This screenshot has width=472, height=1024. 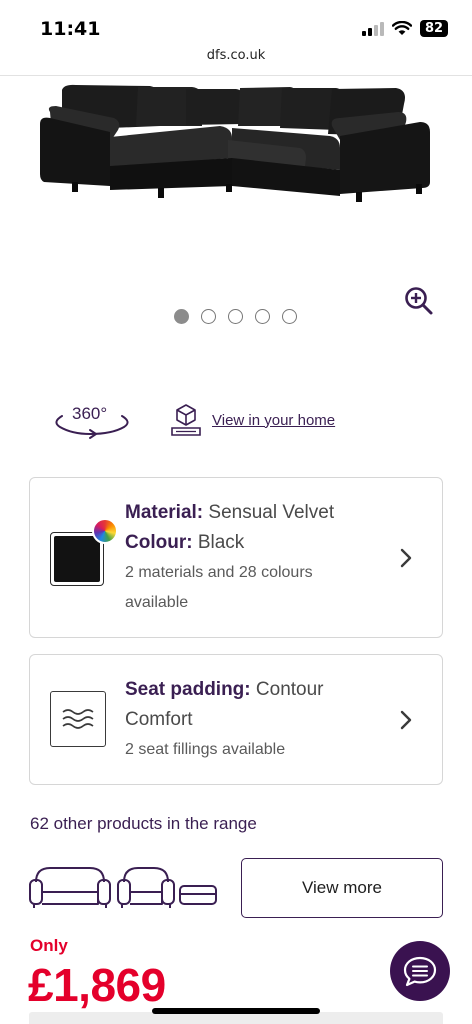 I want to click on seat-padding-icon, so click(x=78, y=719).